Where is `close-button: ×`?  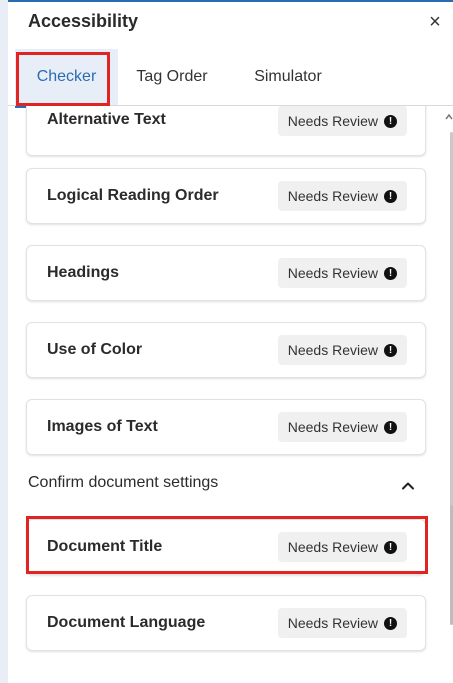 close-button: × is located at coordinates (435, 22).